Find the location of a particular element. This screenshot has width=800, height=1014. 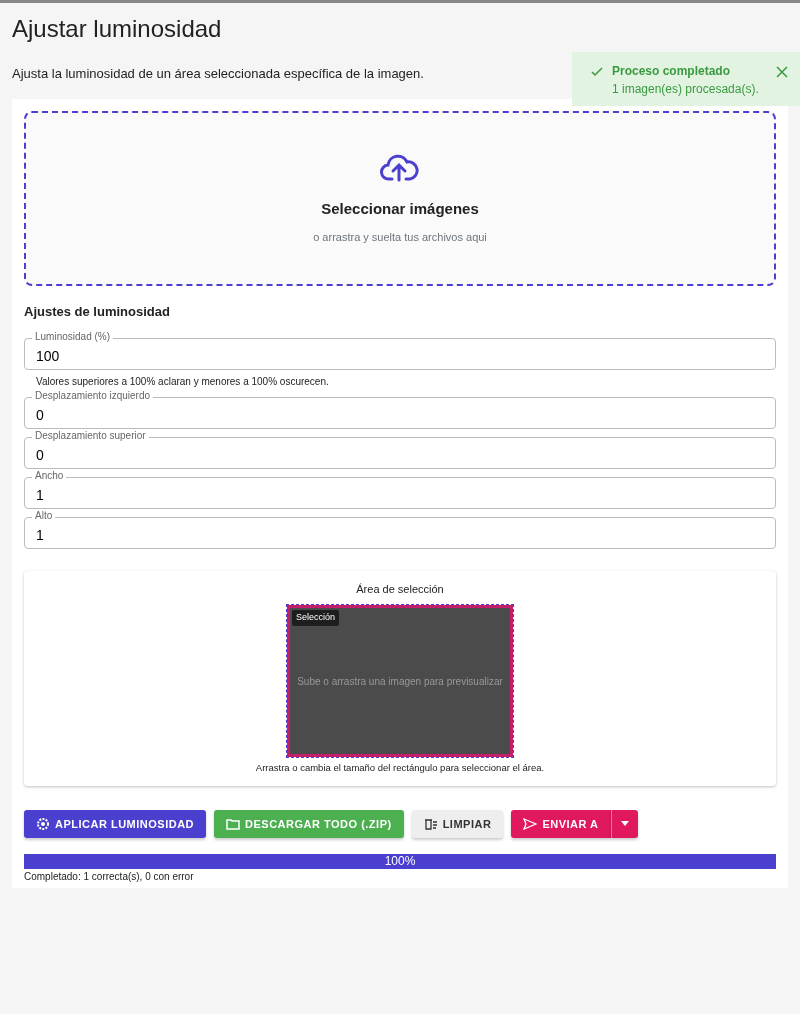

field-label: Desplazamiento izquierdo is located at coordinates (93, 395).